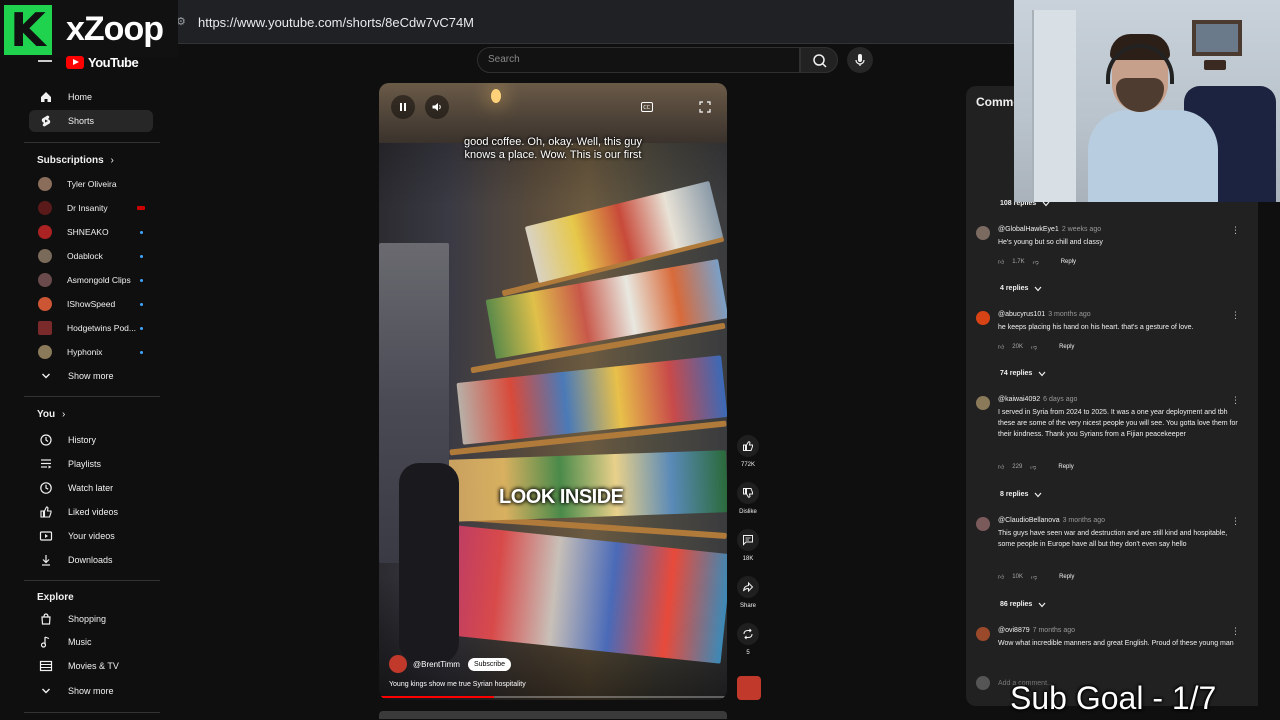 This screenshot has width=1280, height=720. What do you see at coordinates (91, 97) in the screenshot?
I see `sidebar-item-home: Home` at bounding box center [91, 97].